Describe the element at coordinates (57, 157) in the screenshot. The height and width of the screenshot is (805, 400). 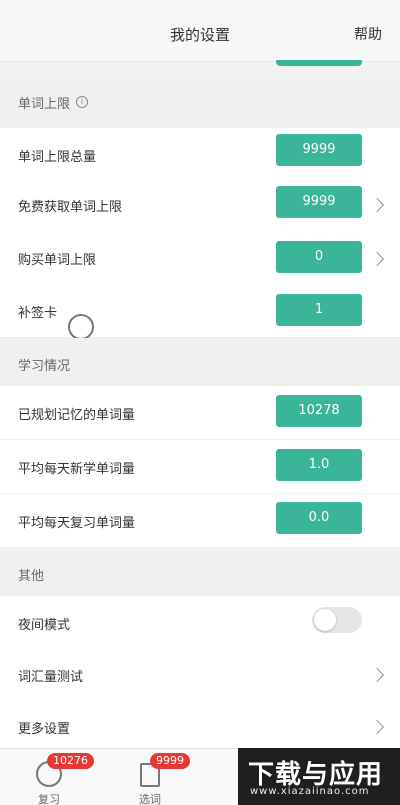
I see `row-label: 单词上限总量` at that location.